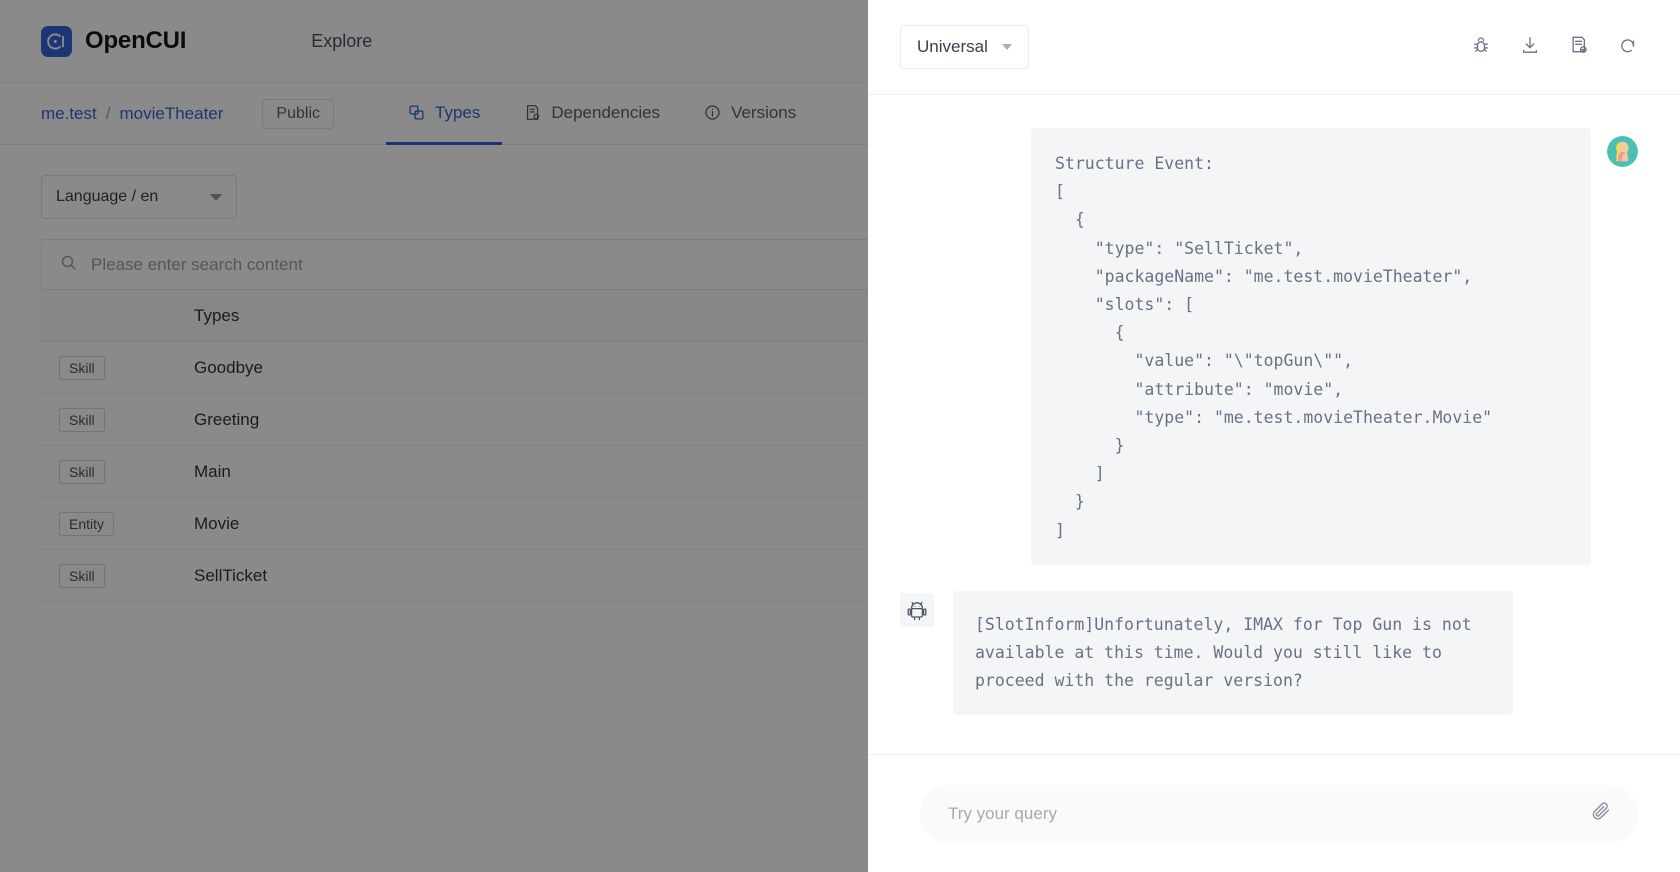 This screenshot has width=1680, height=872. What do you see at coordinates (1002, 814) in the screenshot?
I see `query-input: Try your query` at bounding box center [1002, 814].